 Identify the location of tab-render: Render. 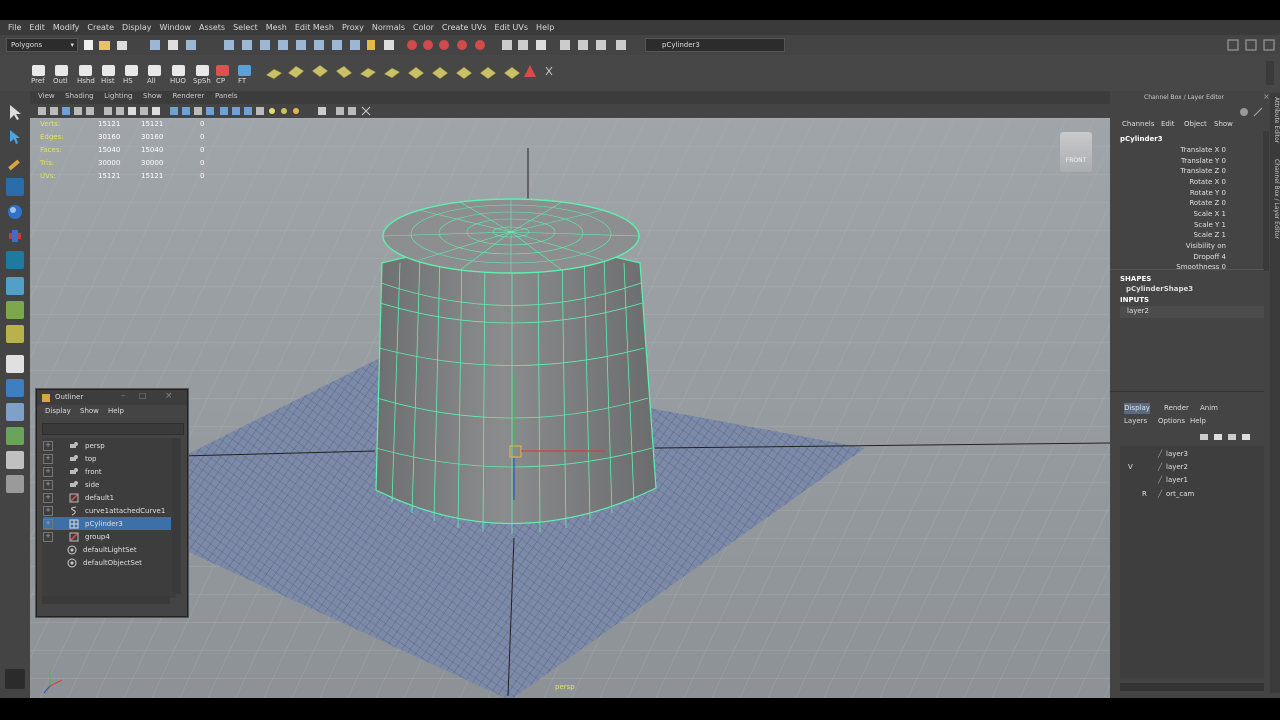
(1176, 408).